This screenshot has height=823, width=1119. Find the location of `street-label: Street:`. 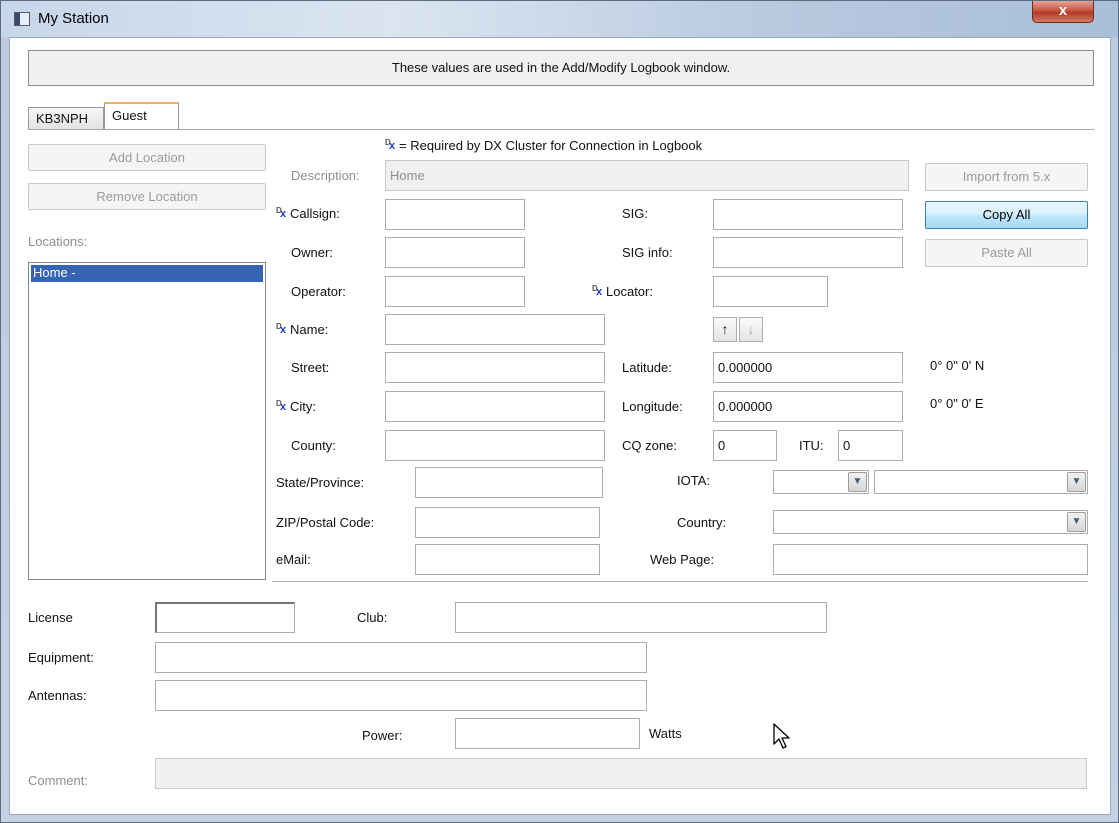

street-label: Street: is located at coordinates (310, 367).